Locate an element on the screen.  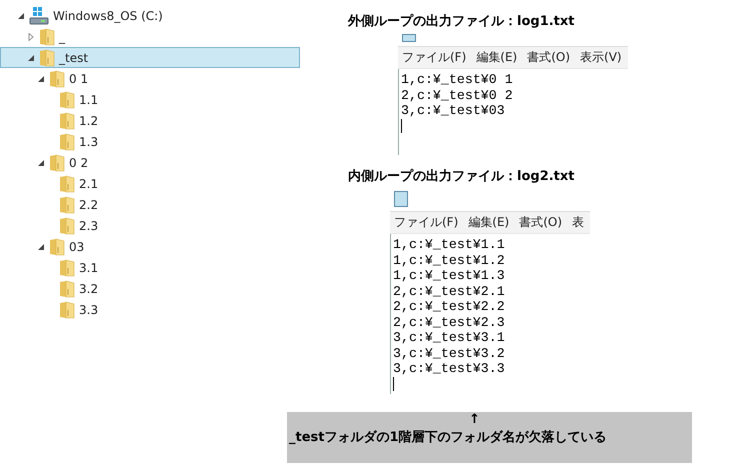
tree-item: 3.3 is located at coordinates (150, 309).